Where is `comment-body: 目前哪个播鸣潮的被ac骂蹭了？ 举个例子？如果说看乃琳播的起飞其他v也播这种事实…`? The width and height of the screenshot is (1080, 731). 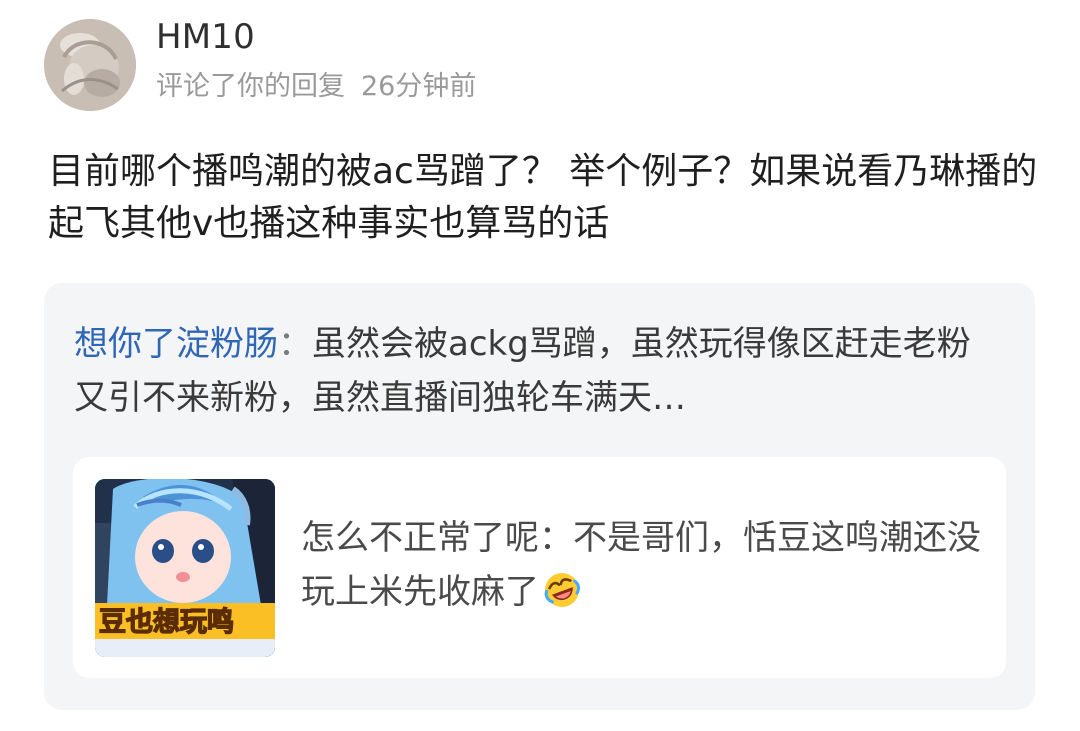 comment-body: 目前哪个播鸣潮的被ac骂蹭了？ 举个例子？如果说看乃琳播的起飞其他v也播这种事实… is located at coordinates (543, 197).